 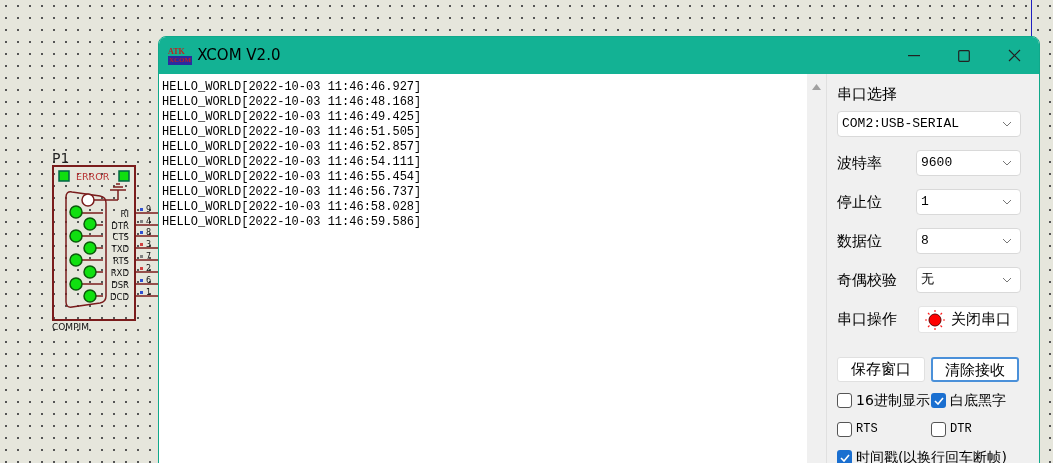 What do you see at coordinates (1014, 55) in the screenshot?
I see `close-icon` at bounding box center [1014, 55].